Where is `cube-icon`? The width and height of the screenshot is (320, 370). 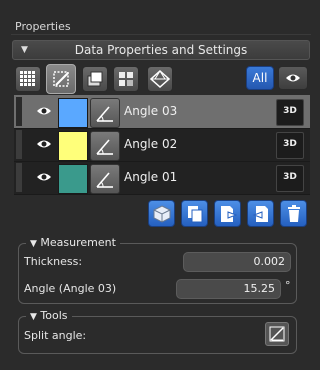 cube-icon is located at coordinates (161, 213).